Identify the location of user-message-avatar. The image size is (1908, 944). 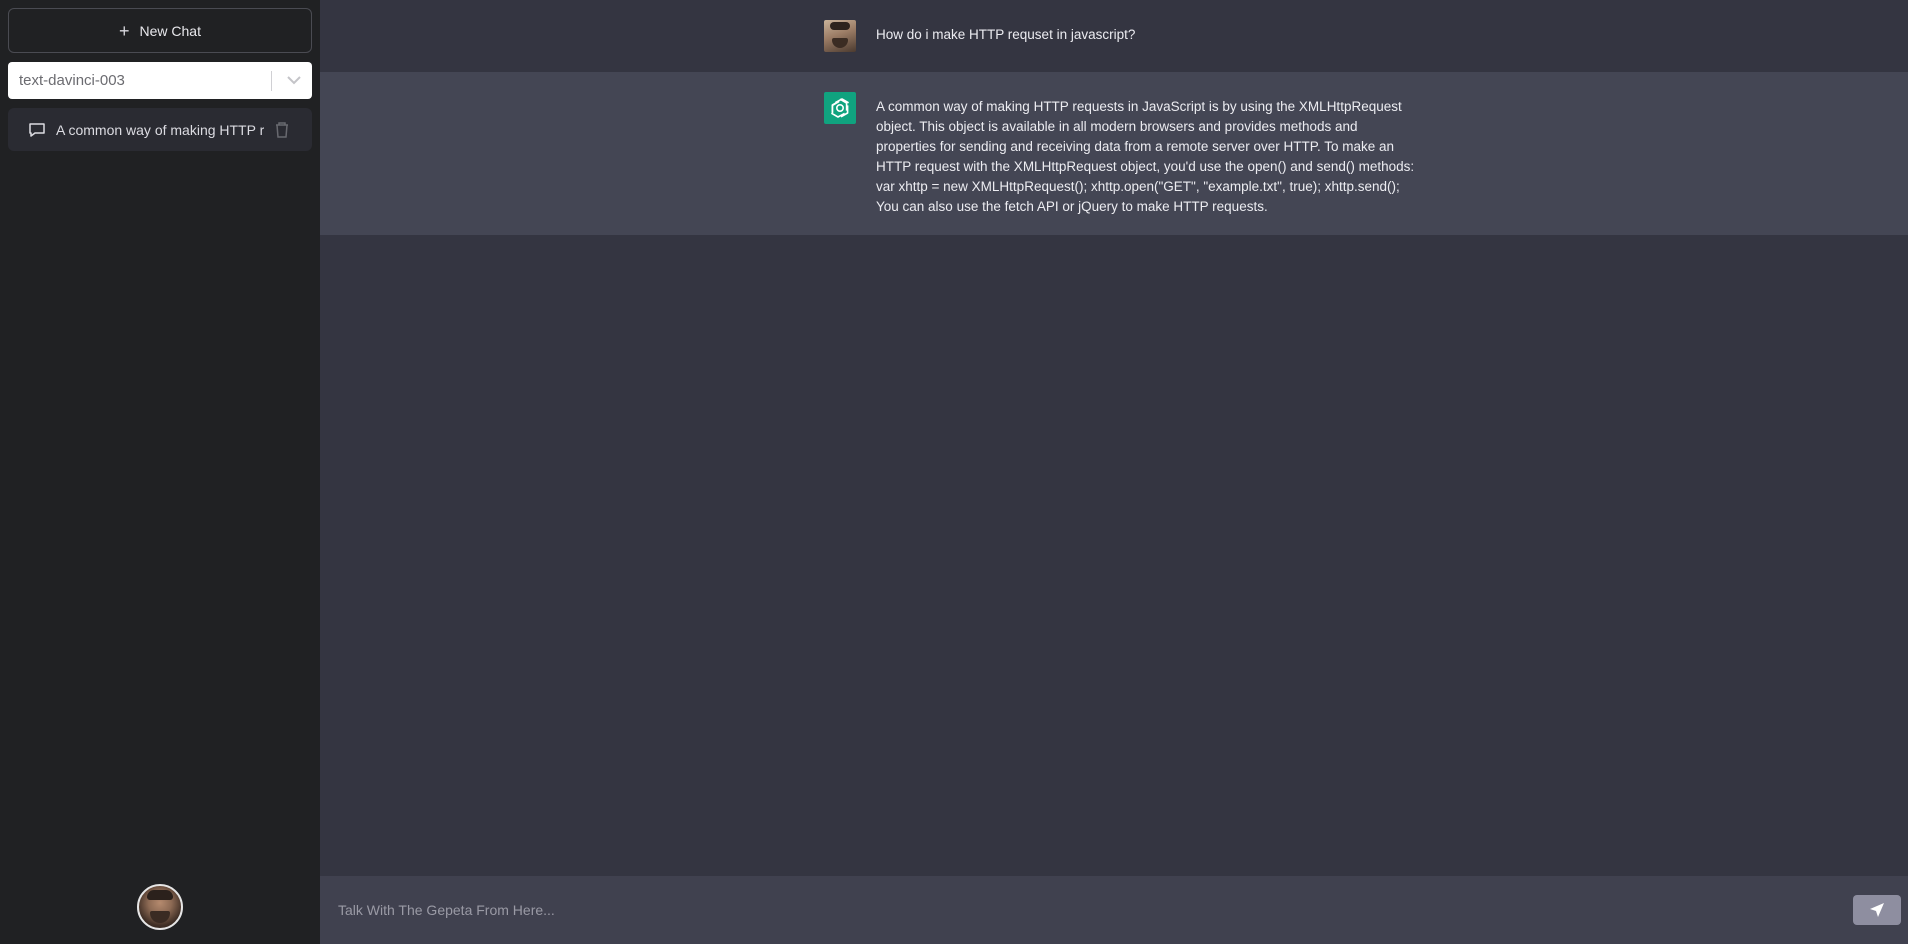
(840, 36).